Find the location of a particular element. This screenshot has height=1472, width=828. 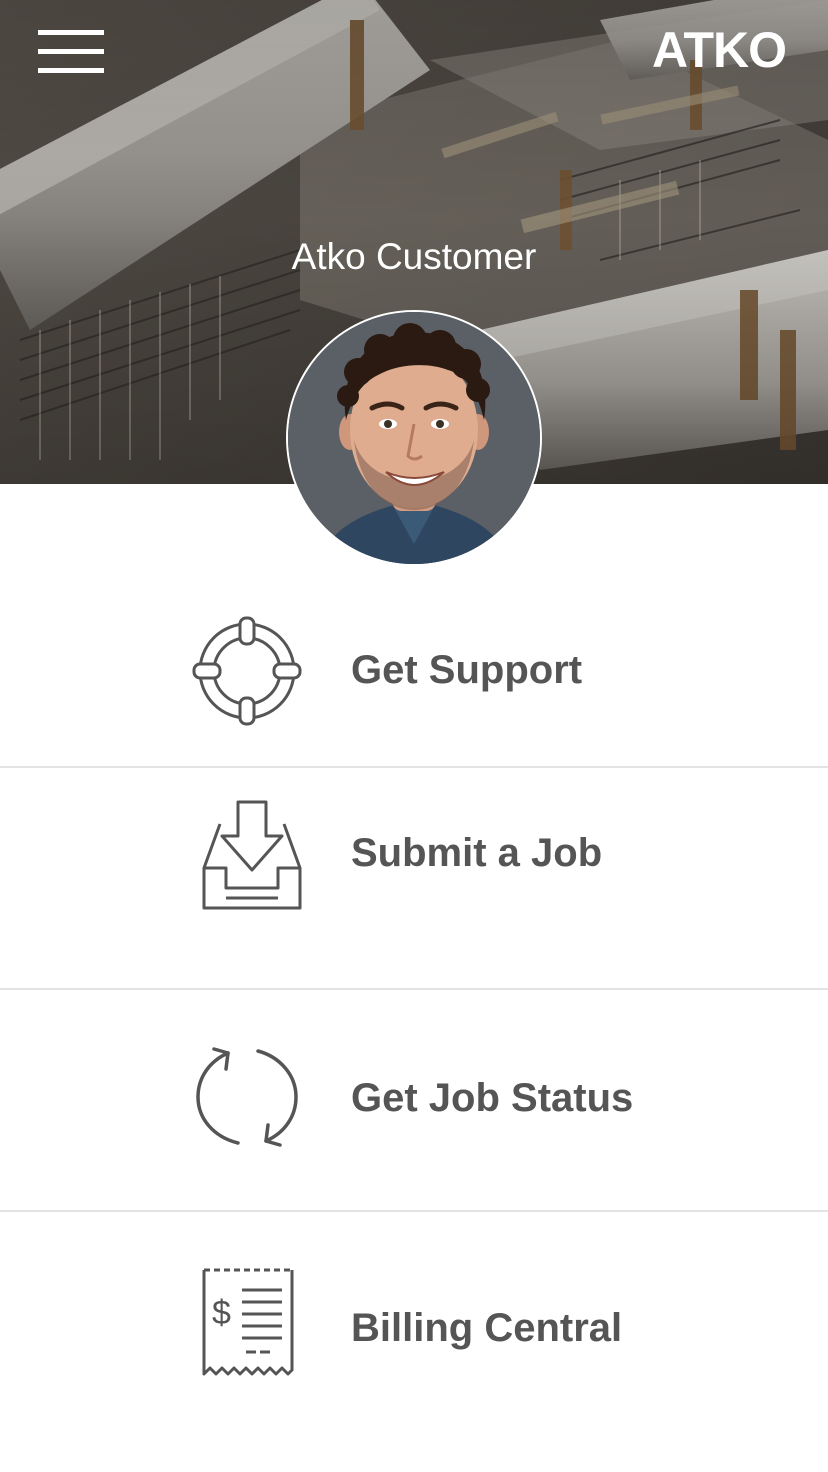

user-name: Atko Customer is located at coordinates (414, 256).